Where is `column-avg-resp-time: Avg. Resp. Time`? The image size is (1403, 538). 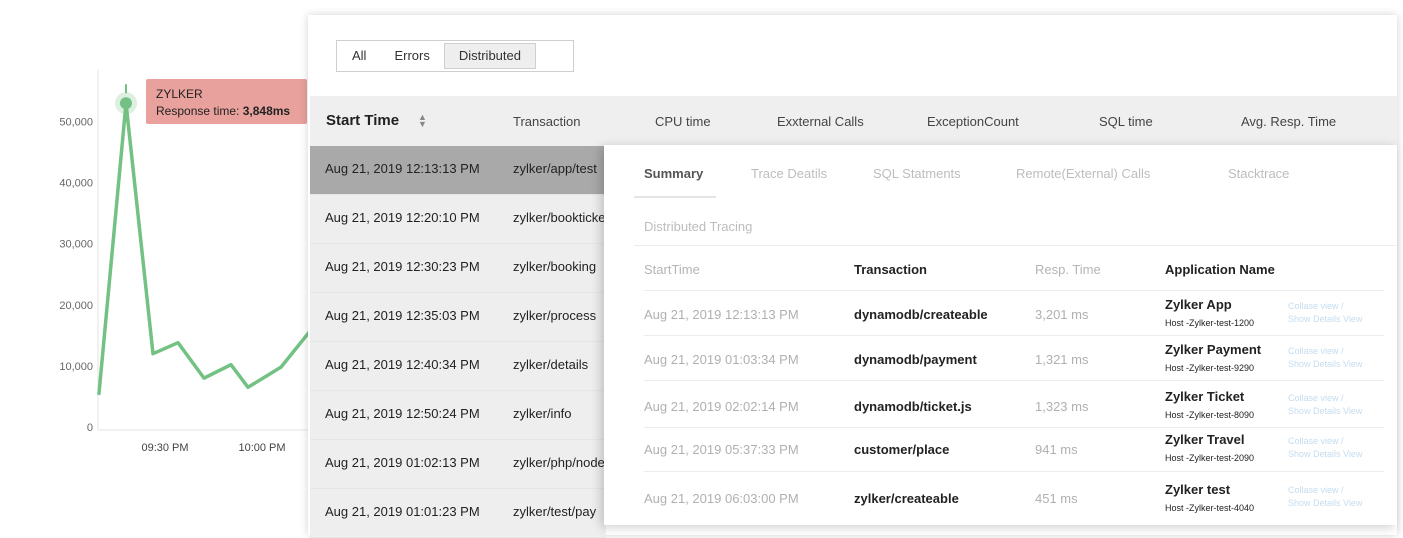 column-avg-resp-time: Avg. Resp. Time is located at coordinates (1288, 121).